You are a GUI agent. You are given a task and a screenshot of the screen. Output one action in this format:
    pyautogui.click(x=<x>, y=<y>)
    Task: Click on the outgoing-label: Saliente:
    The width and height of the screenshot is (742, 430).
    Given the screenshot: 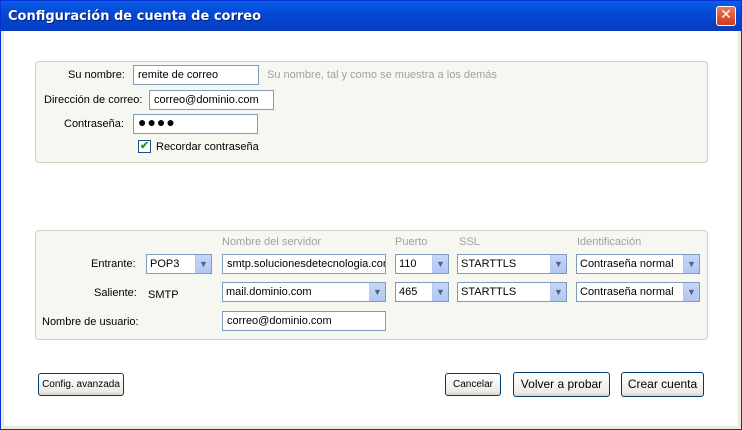 What is the action you would take?
    pyautogui.click(x=115, y=293)
    